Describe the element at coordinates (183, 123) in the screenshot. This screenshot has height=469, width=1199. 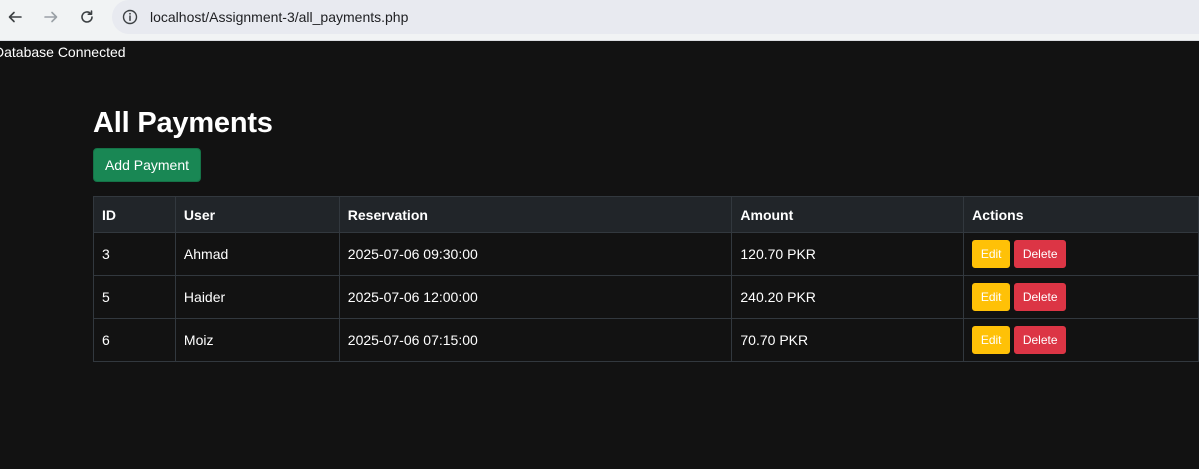
I see `page-title: All Payments` at that location.